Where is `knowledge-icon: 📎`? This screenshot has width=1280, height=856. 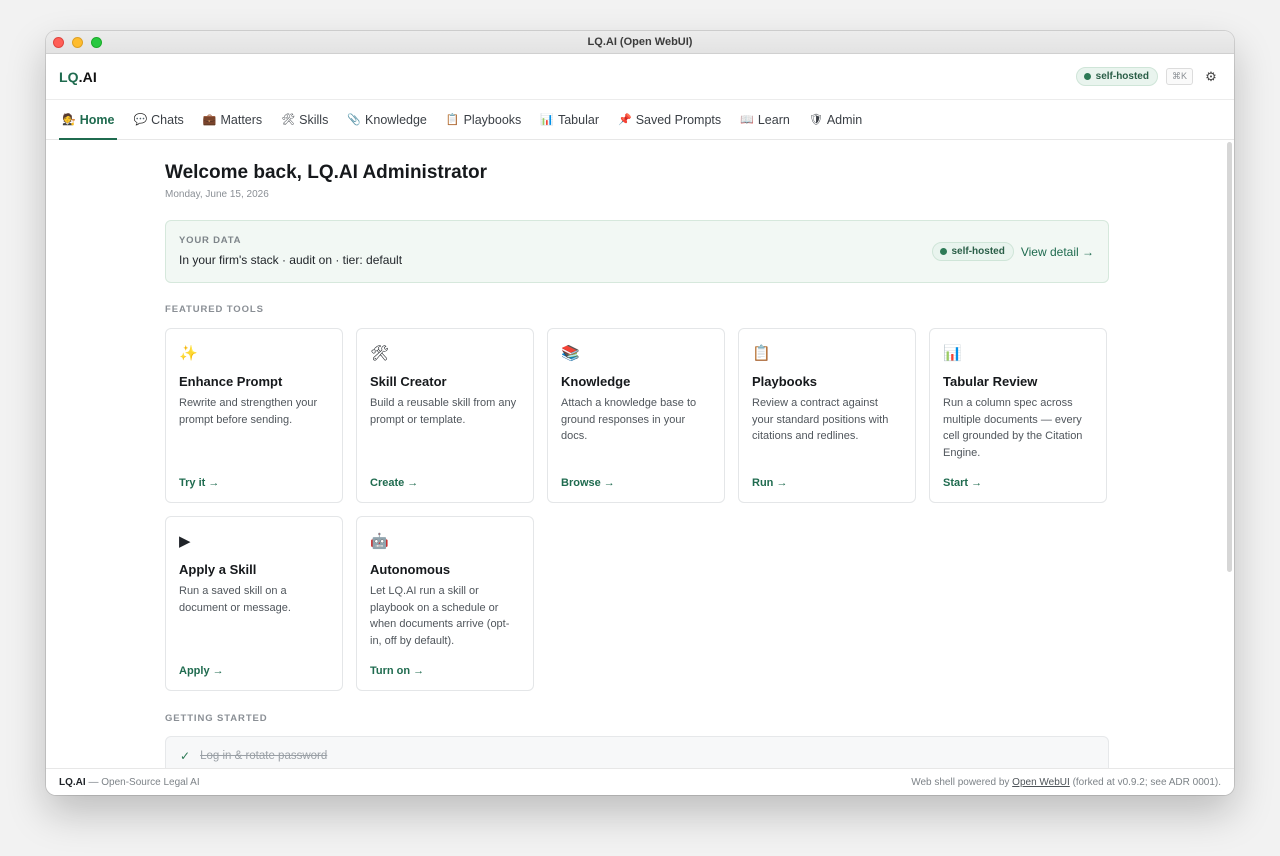 knowledge-icon: 📎 is located at coordinates (354, 120).